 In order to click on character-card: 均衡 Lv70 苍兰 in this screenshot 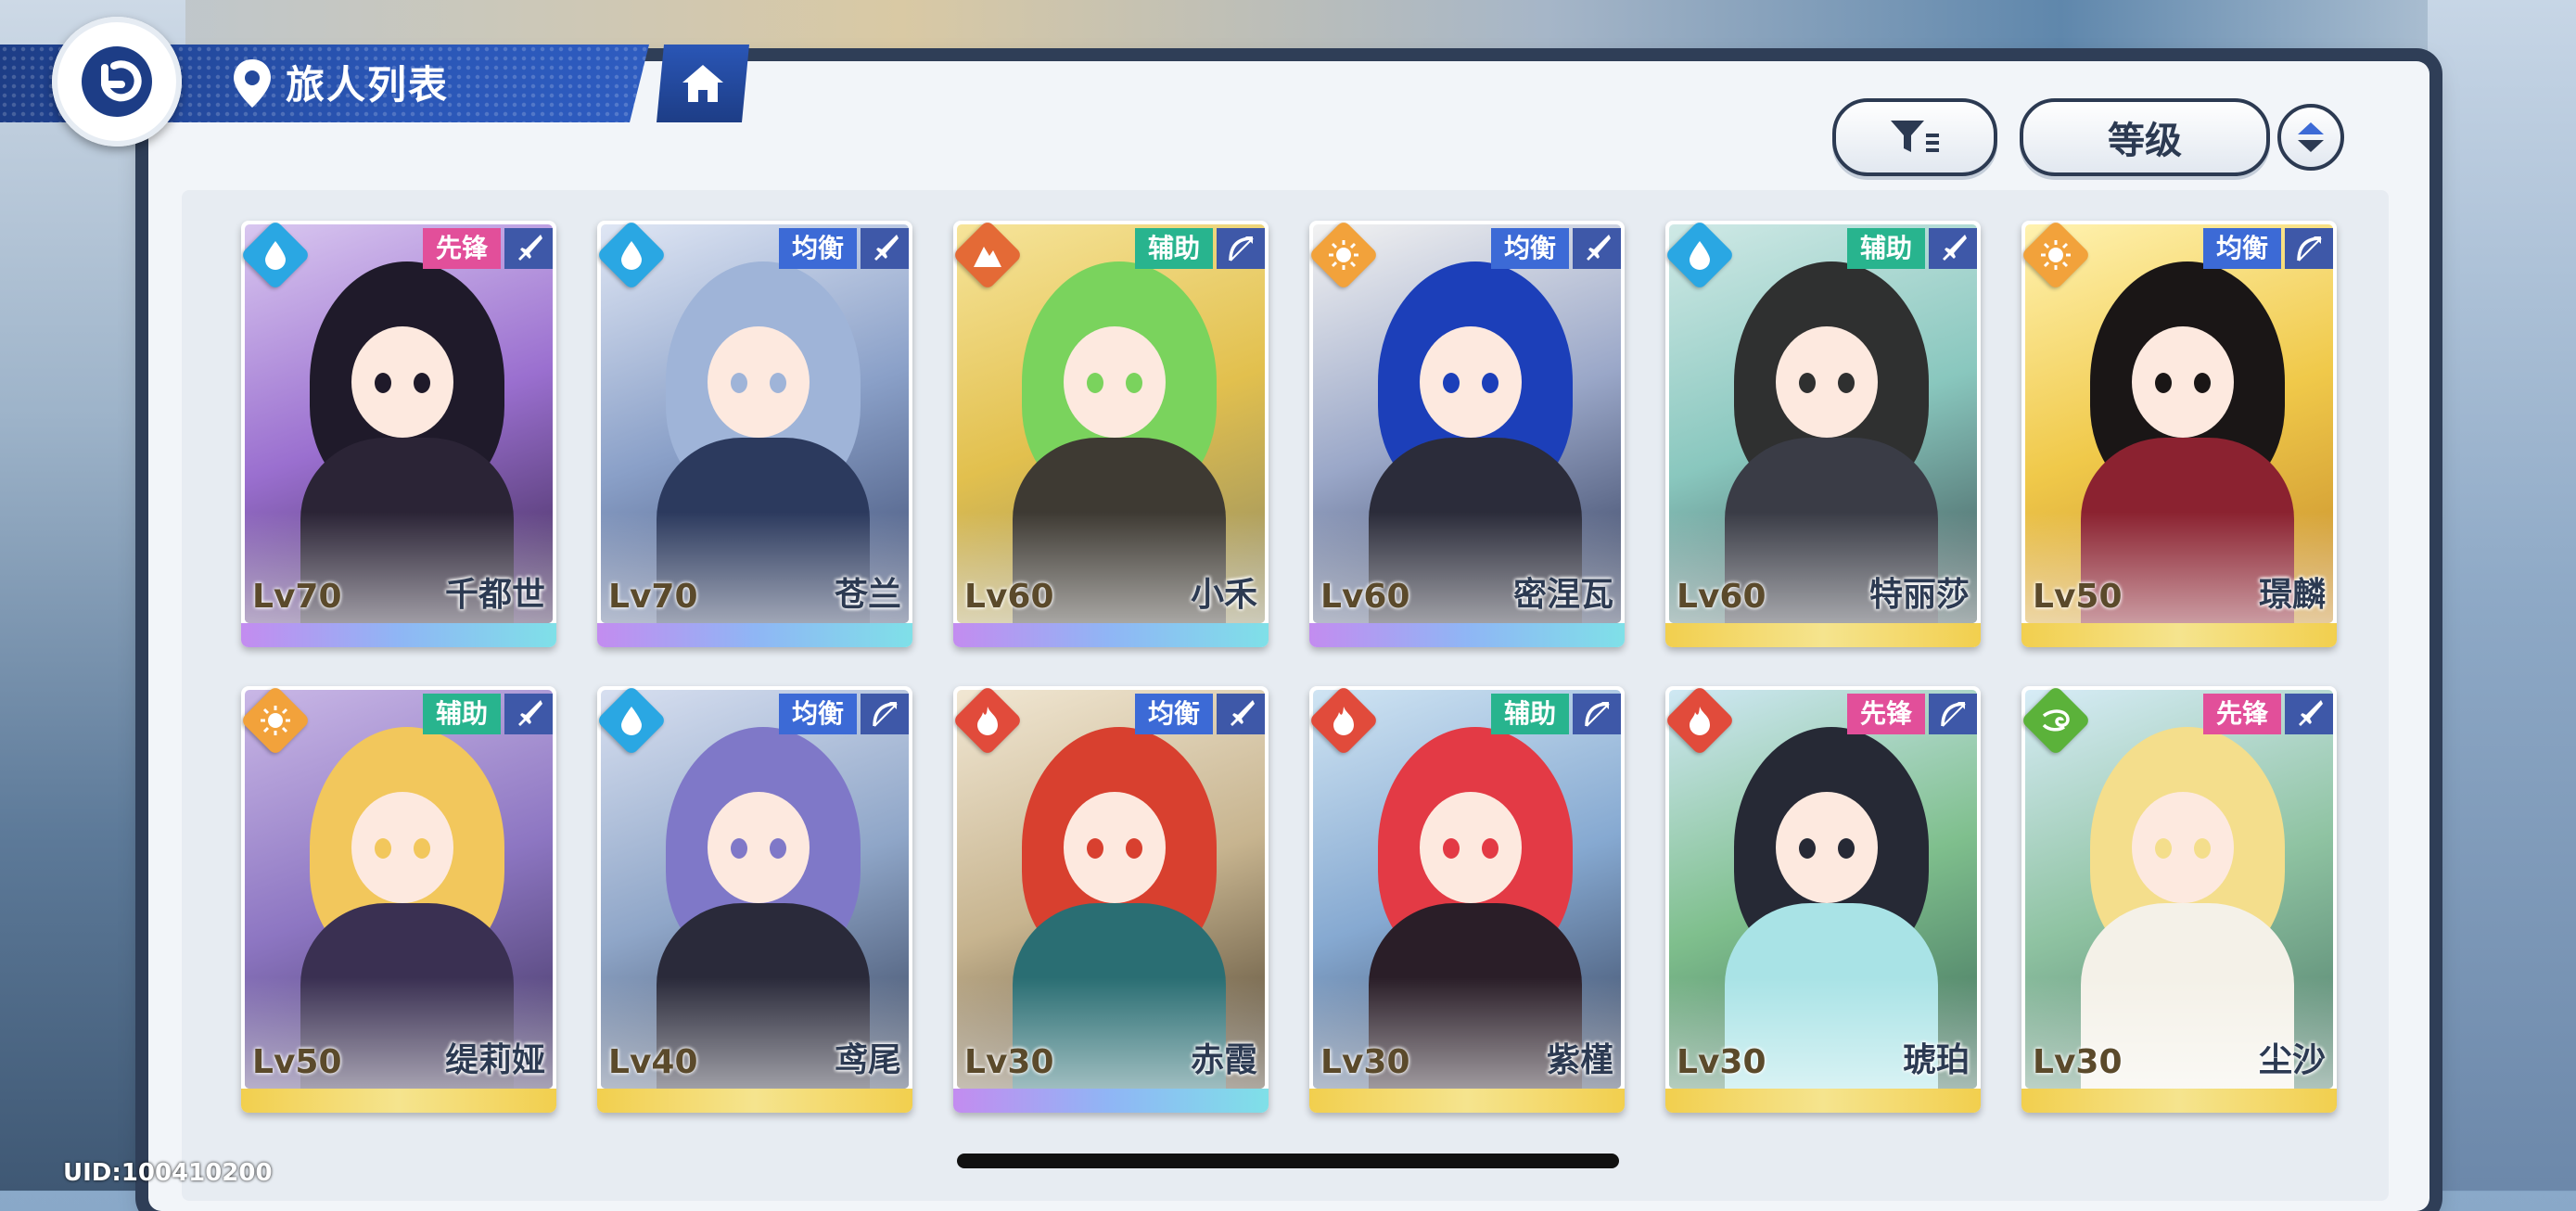, I will do `click(754, 434)`.